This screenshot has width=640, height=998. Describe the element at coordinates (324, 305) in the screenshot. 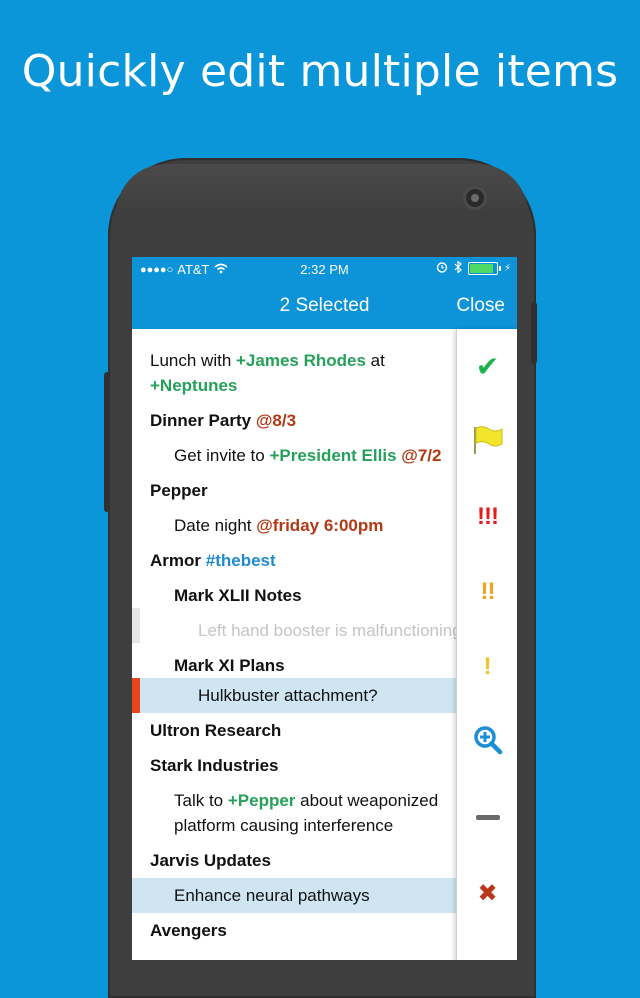

I see `nav-bar: 2 Selected Close` at that location.